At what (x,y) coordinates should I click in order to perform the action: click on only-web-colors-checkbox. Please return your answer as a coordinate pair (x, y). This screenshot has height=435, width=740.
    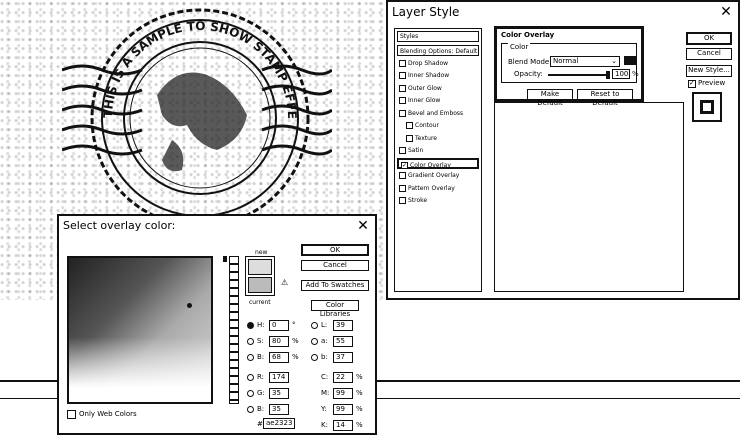
    Looking at the image, I should click on (71, 414).